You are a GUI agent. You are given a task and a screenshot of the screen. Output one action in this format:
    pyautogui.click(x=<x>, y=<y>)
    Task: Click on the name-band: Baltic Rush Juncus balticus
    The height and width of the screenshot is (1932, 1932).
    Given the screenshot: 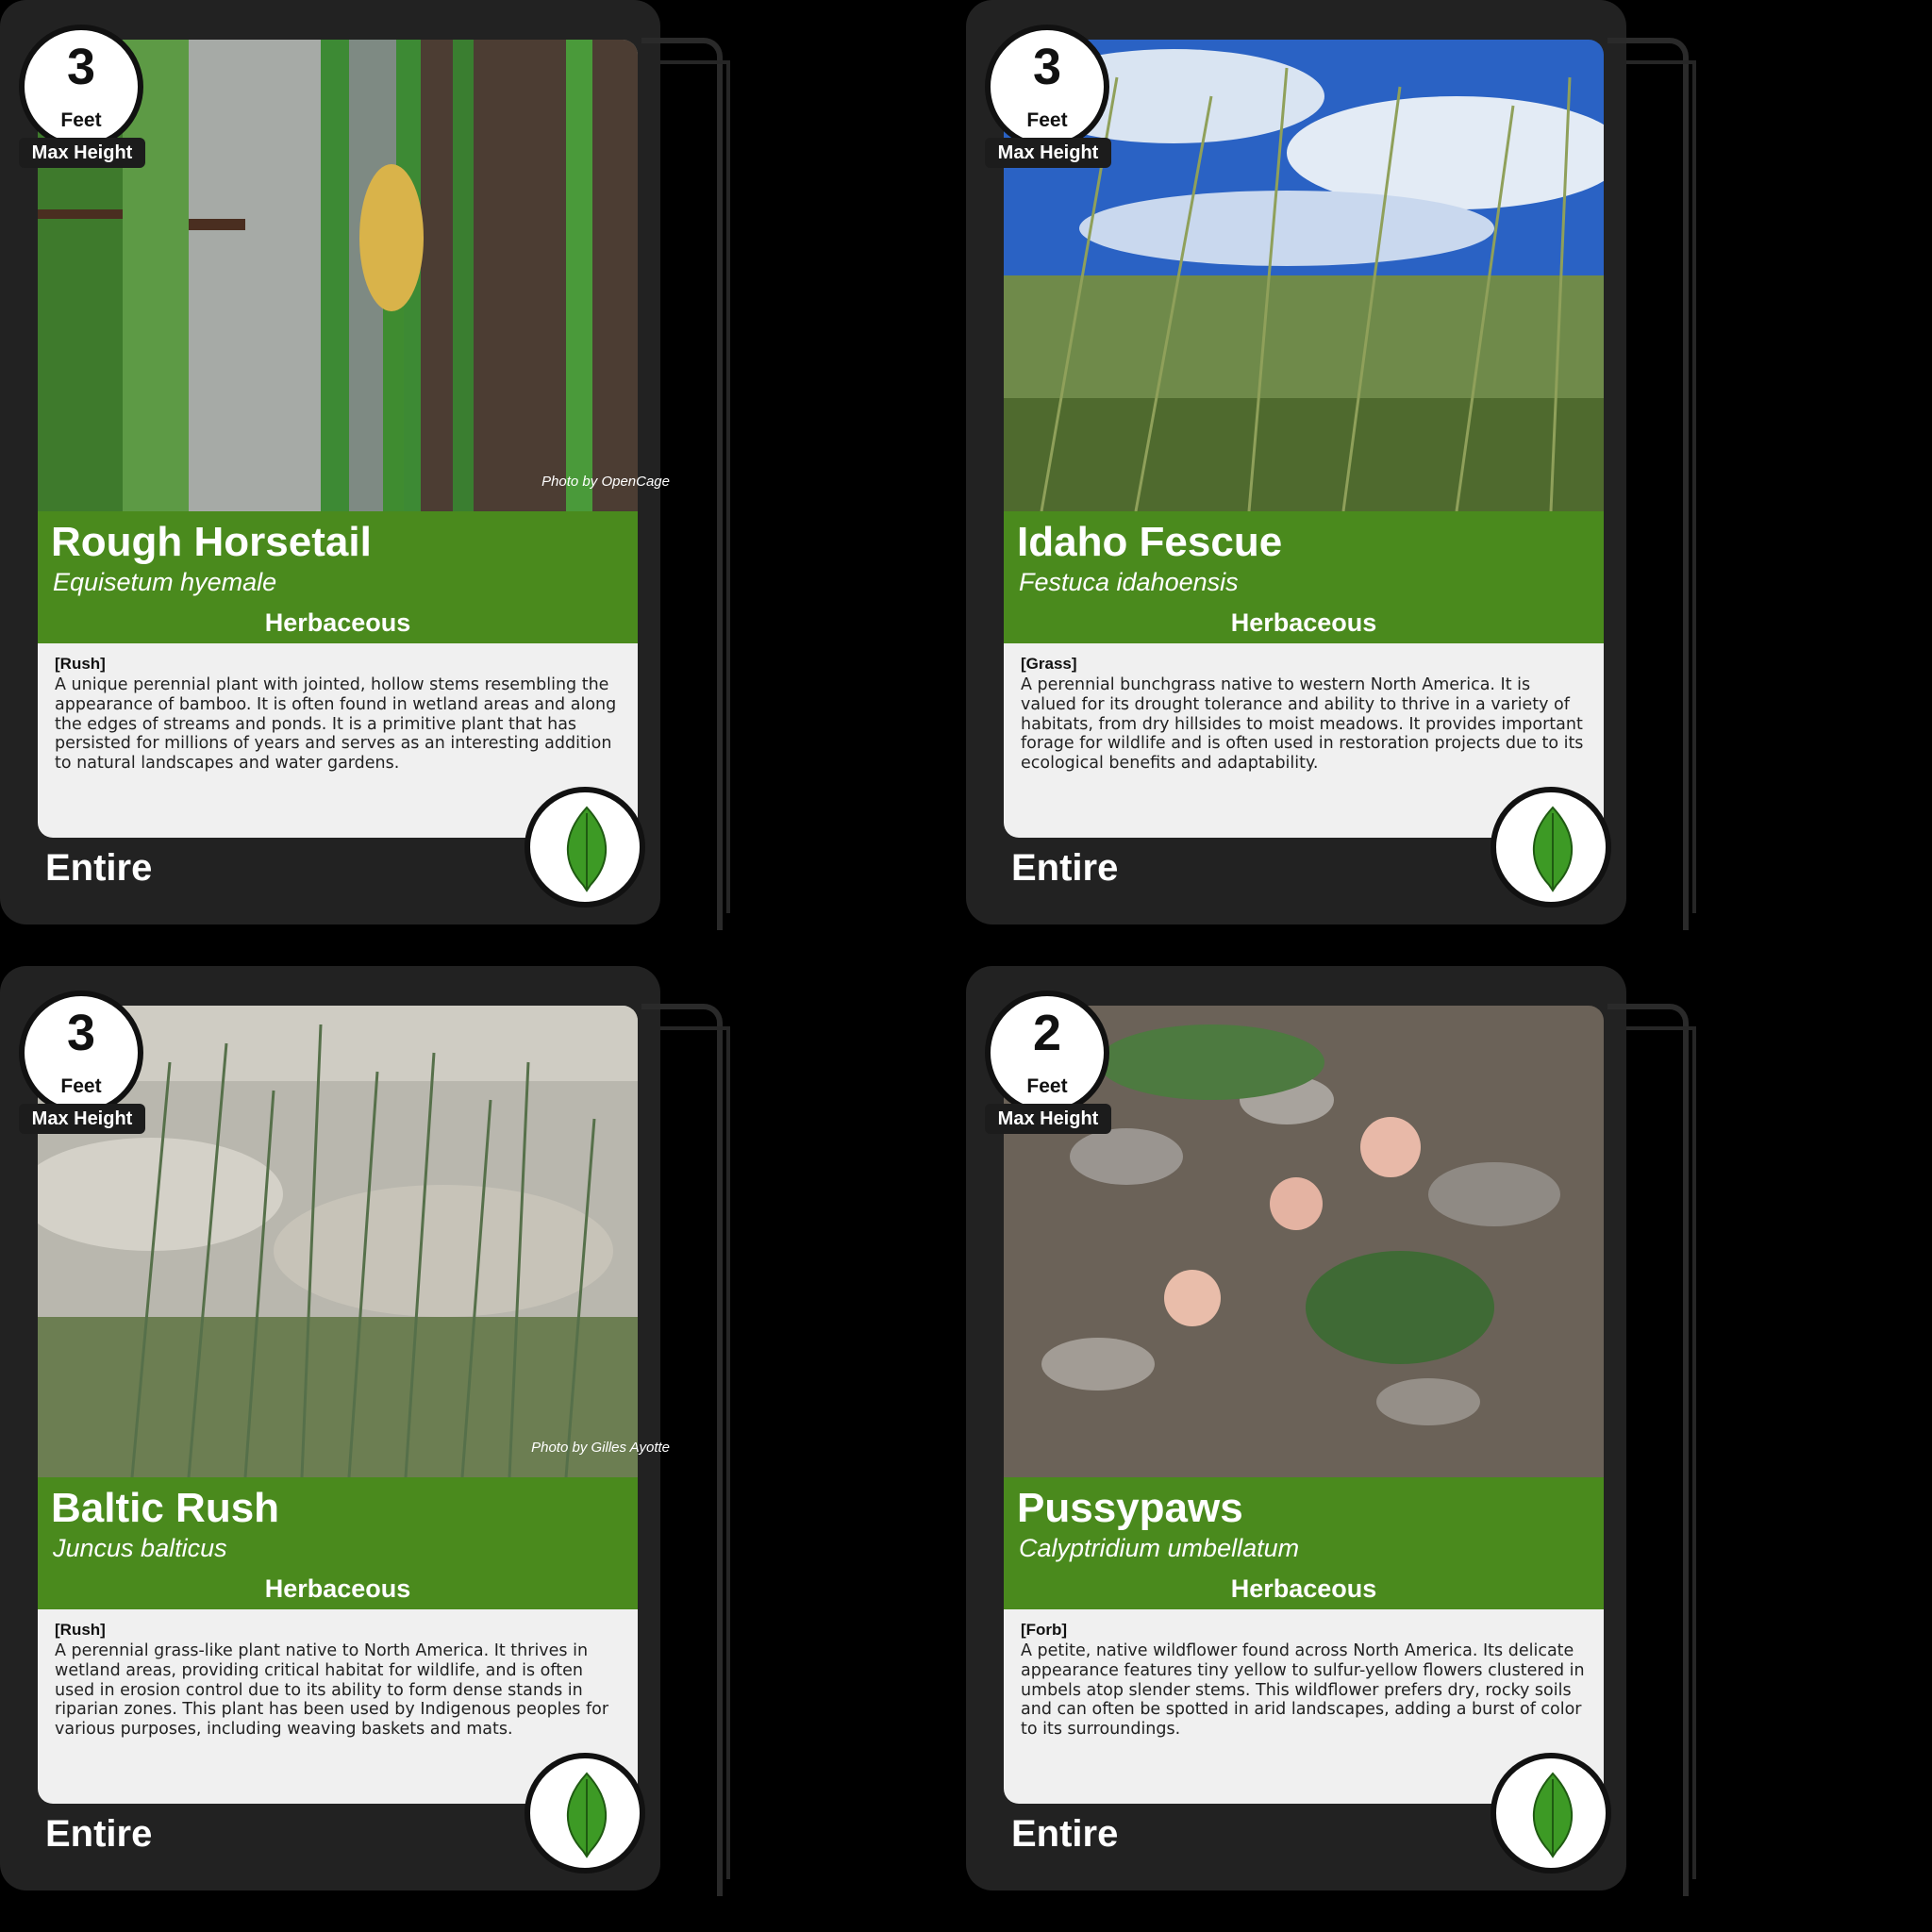 What is the action you would take?
    pyautogui.click(x=338, y=1522)
    